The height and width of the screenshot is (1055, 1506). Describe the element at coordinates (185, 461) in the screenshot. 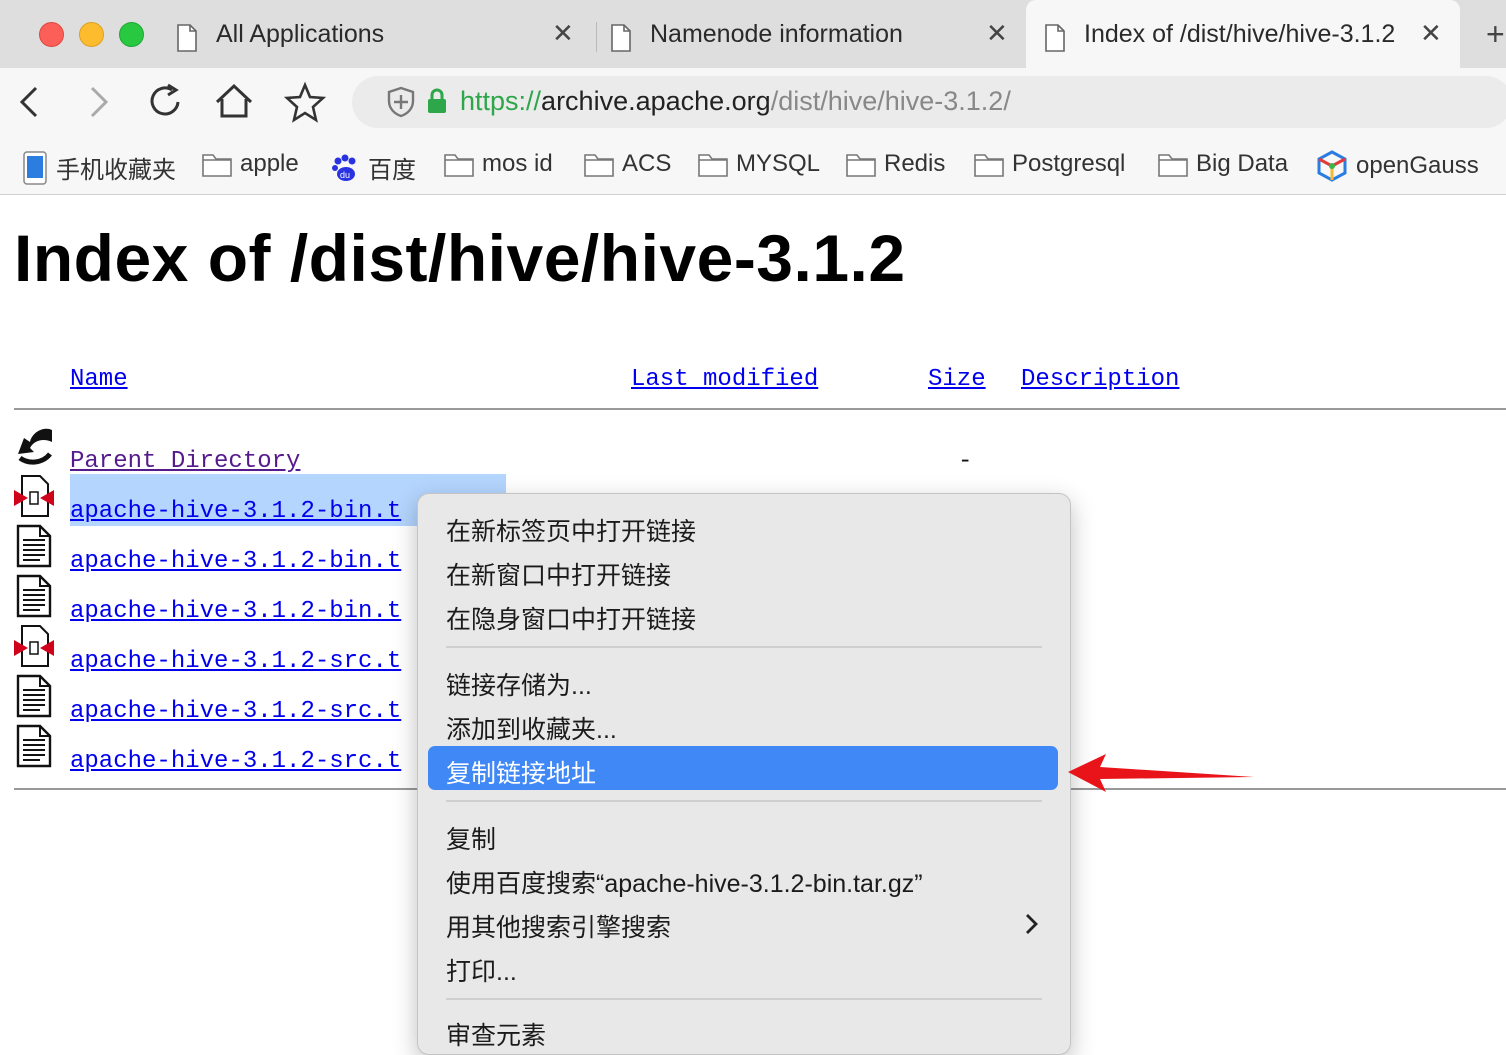

I see `parent-directory-link: Parent Directory` at that location.